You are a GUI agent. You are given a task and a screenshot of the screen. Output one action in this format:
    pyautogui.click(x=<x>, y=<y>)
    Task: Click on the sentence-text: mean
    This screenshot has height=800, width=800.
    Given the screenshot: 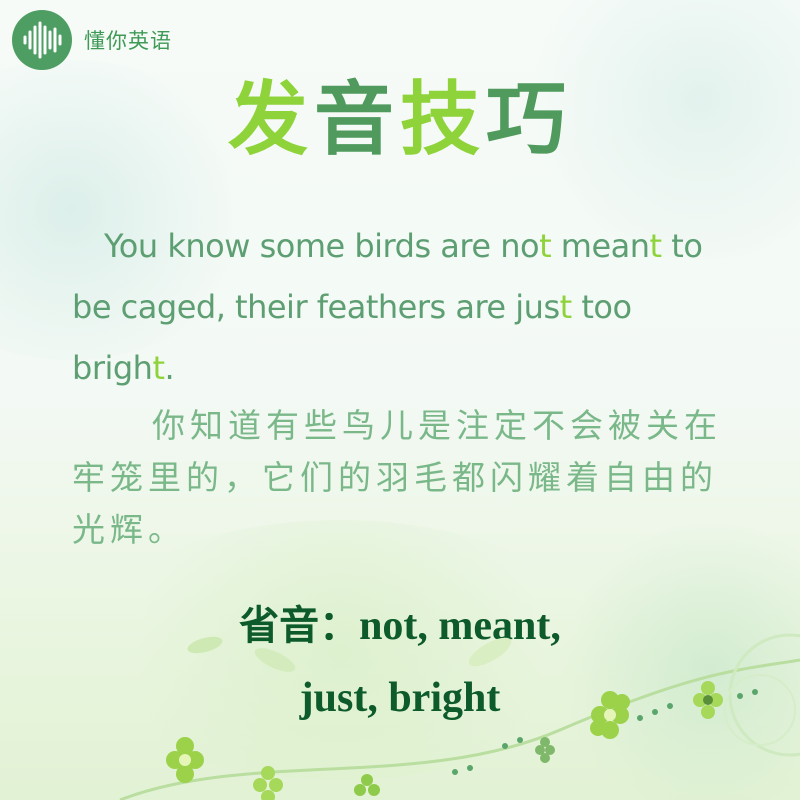 What is the action you would take?
    pyautogui.click(x=600, y=246)
    